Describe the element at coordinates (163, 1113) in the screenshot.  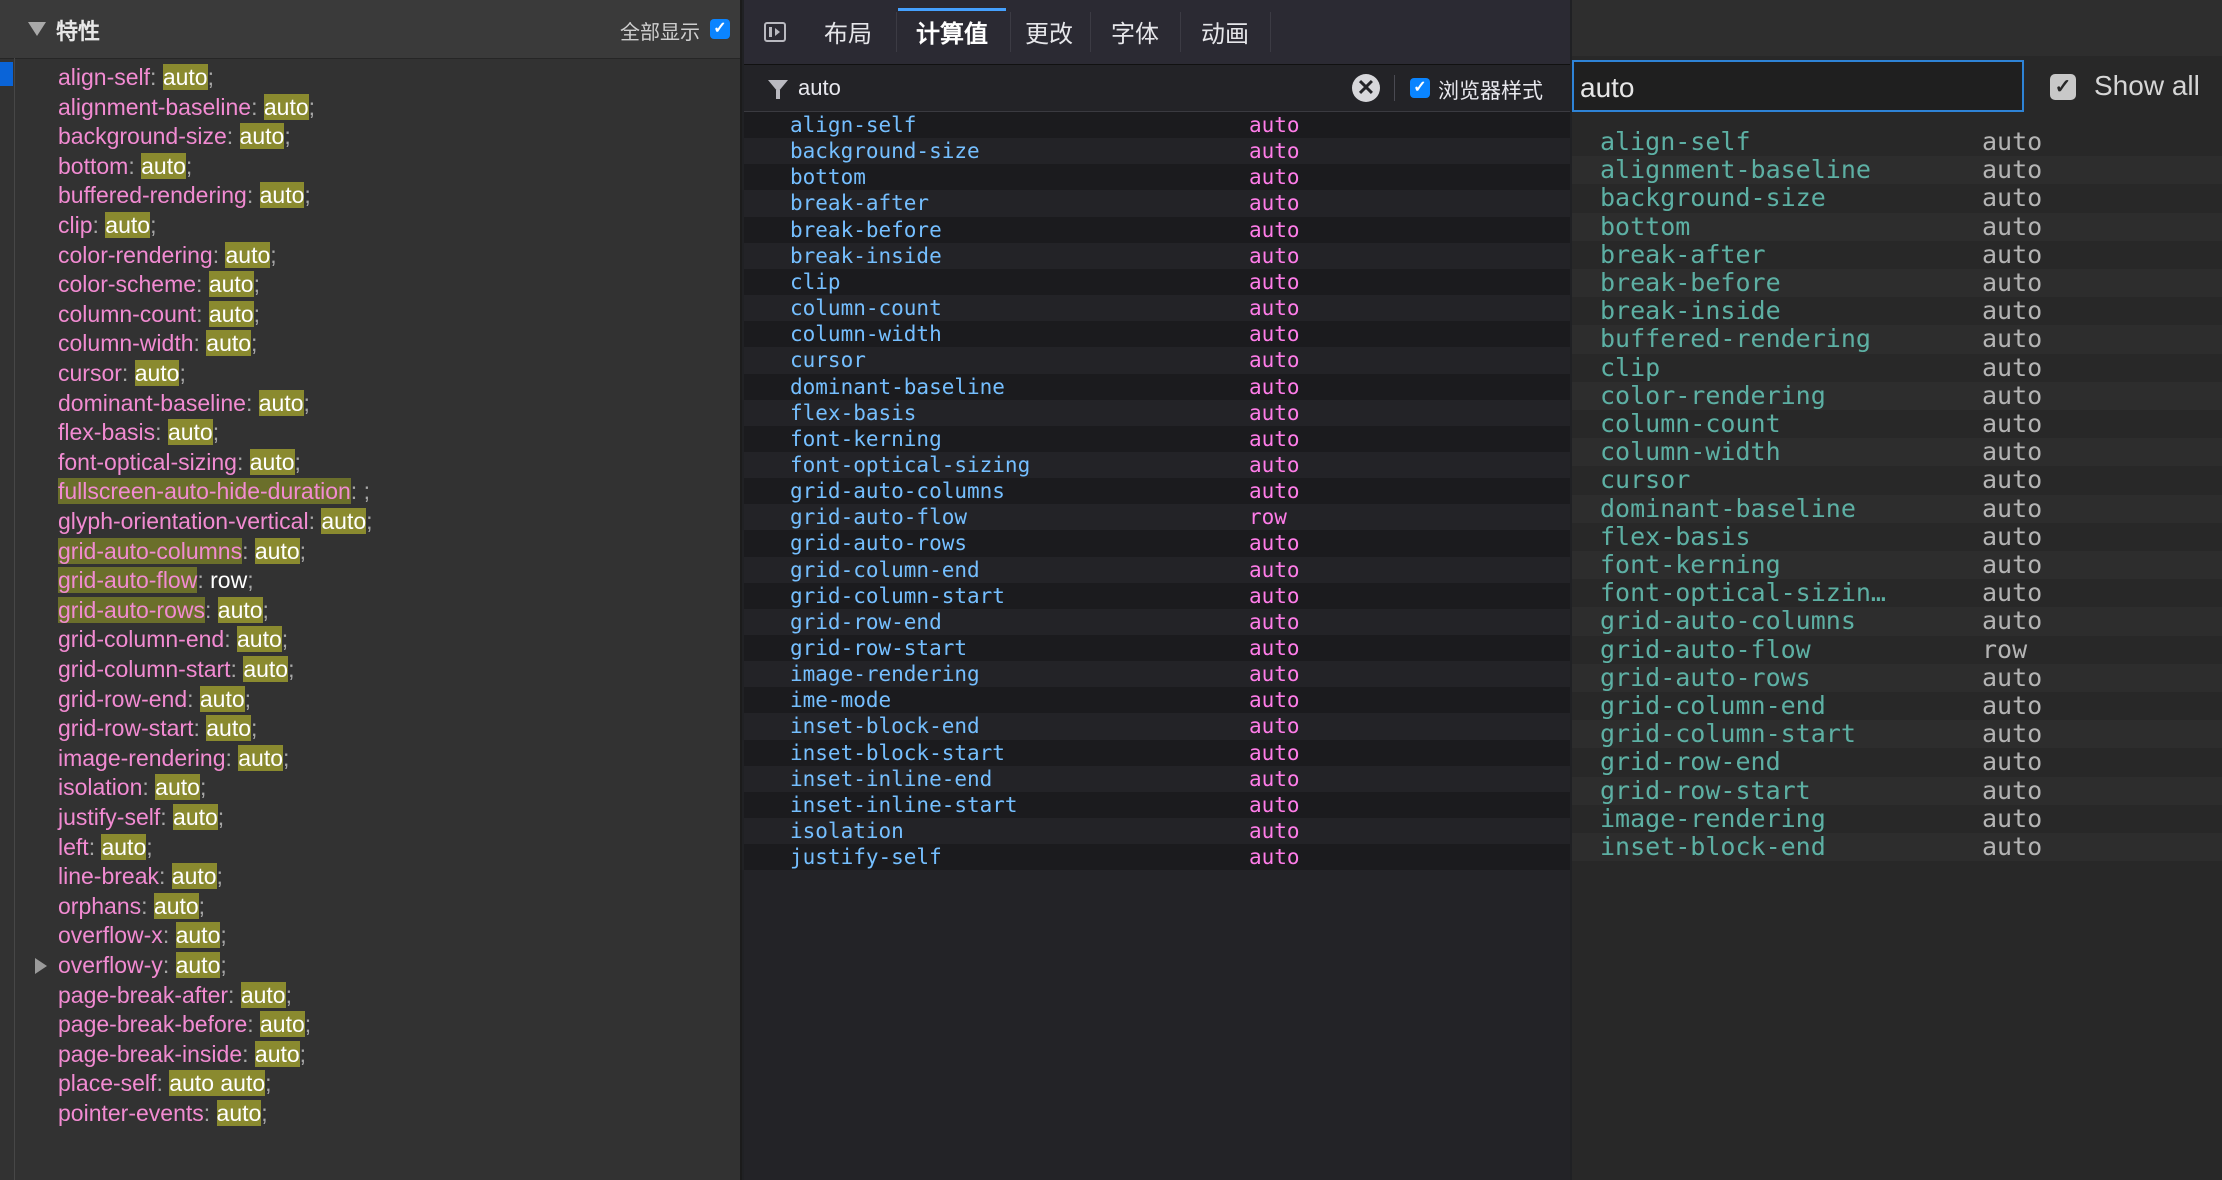
I see `property-row: pointer-events: auto;` at that location.